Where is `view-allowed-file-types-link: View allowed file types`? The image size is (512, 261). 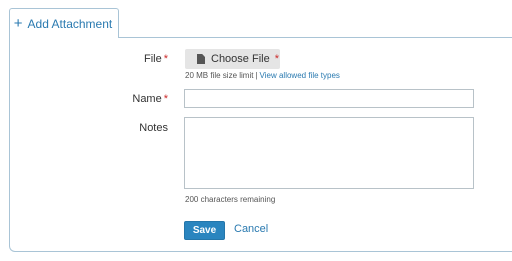
view-allowed-file-types-link: View allowed file types is located at coordinates (300, 75).